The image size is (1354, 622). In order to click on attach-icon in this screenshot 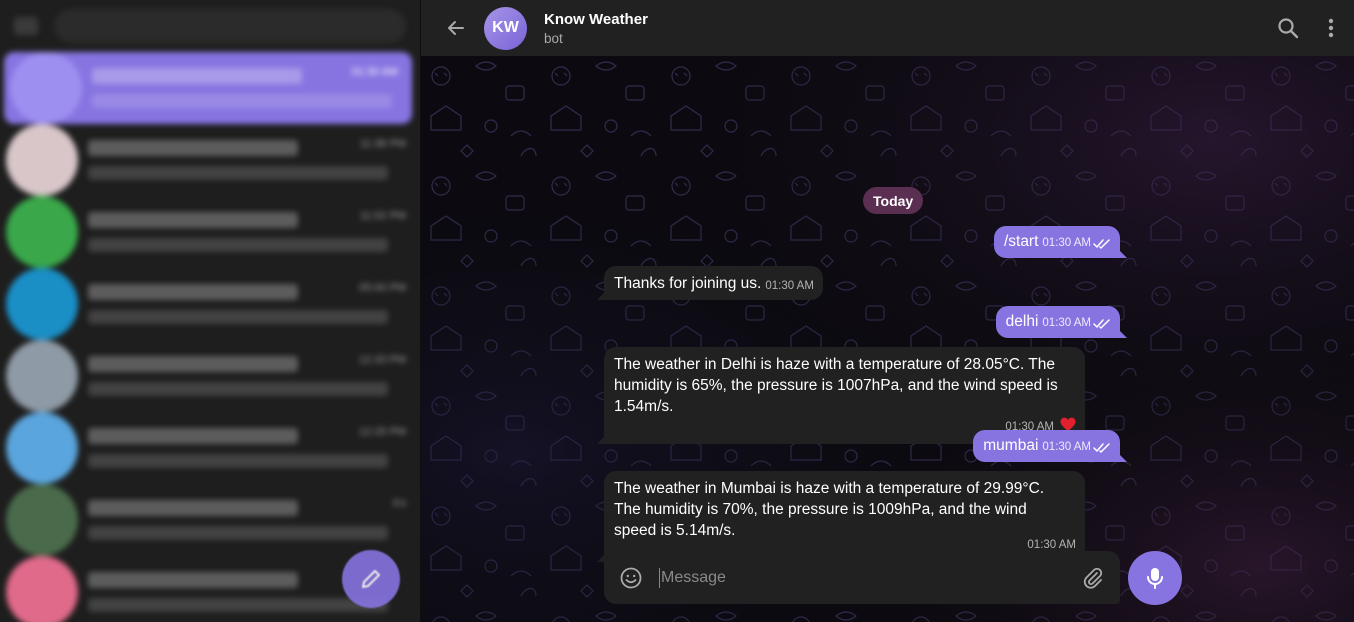, I will do `click(1093, 578)`.